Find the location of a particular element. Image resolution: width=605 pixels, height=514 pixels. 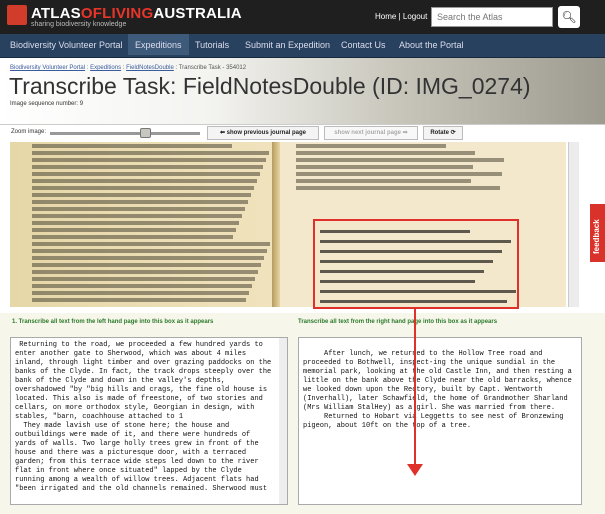

zoom-slider-handle is located at coordinates (145, 133).